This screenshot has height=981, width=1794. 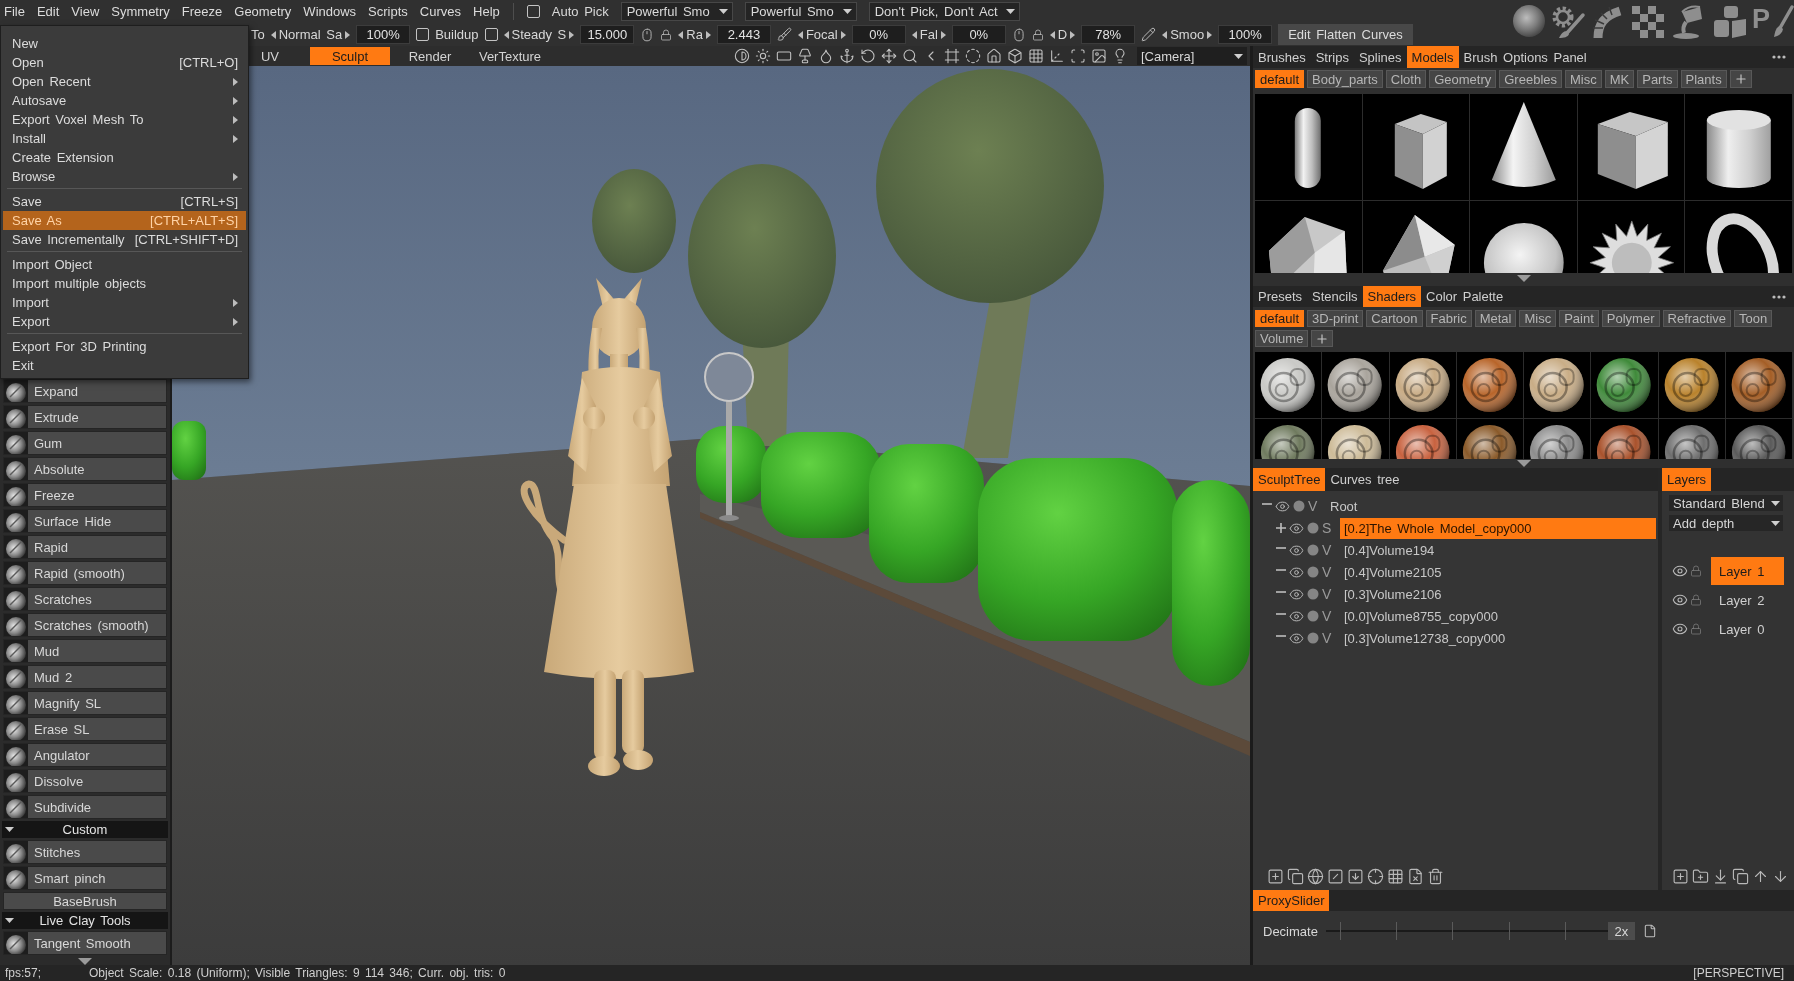 I want to click on mouse-icon, so click(x=647, y=34).